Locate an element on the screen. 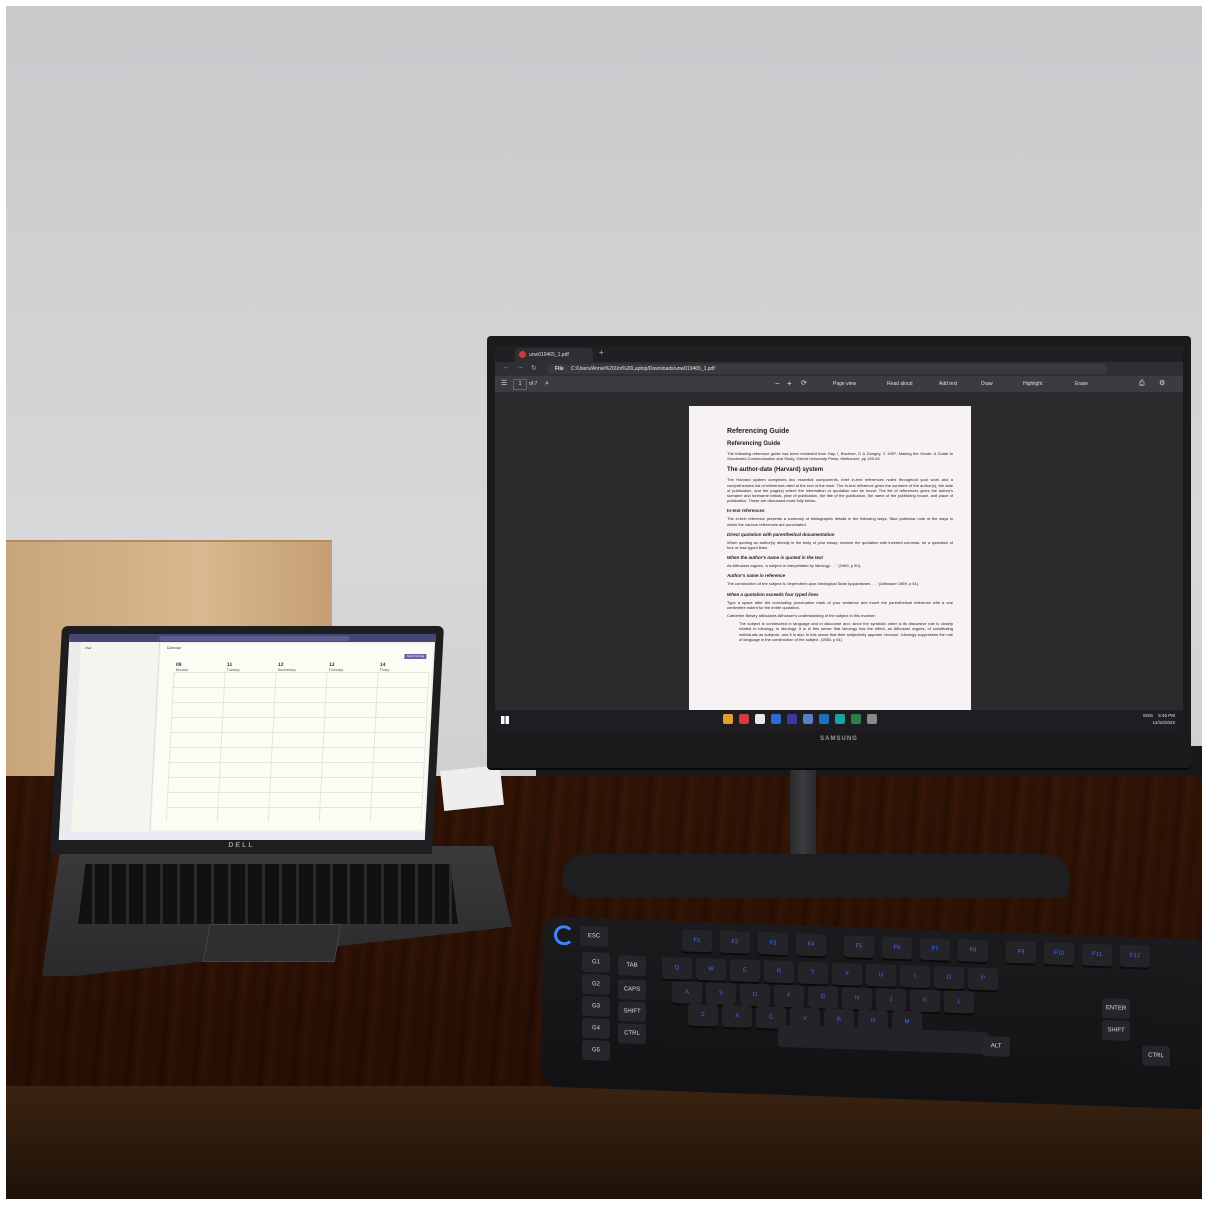 The width and height of the screenshot is (1208, 1205). g-key: G3 is located at coordinates (596, 1006).